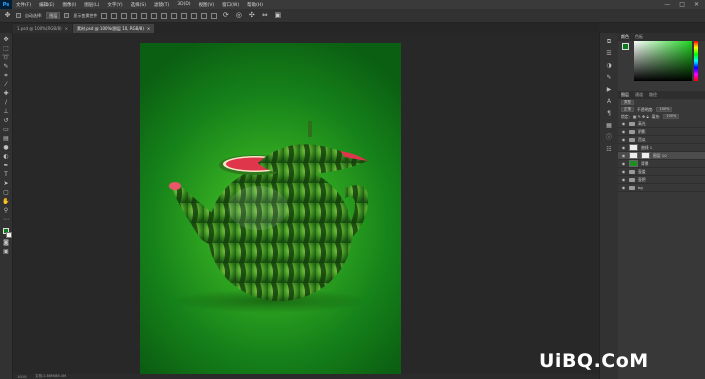 The height and width of the screenshot is (379, 705). Describe the element at coordinates (6, 175) in the screenshot. I see `type-icon: T` at that location.